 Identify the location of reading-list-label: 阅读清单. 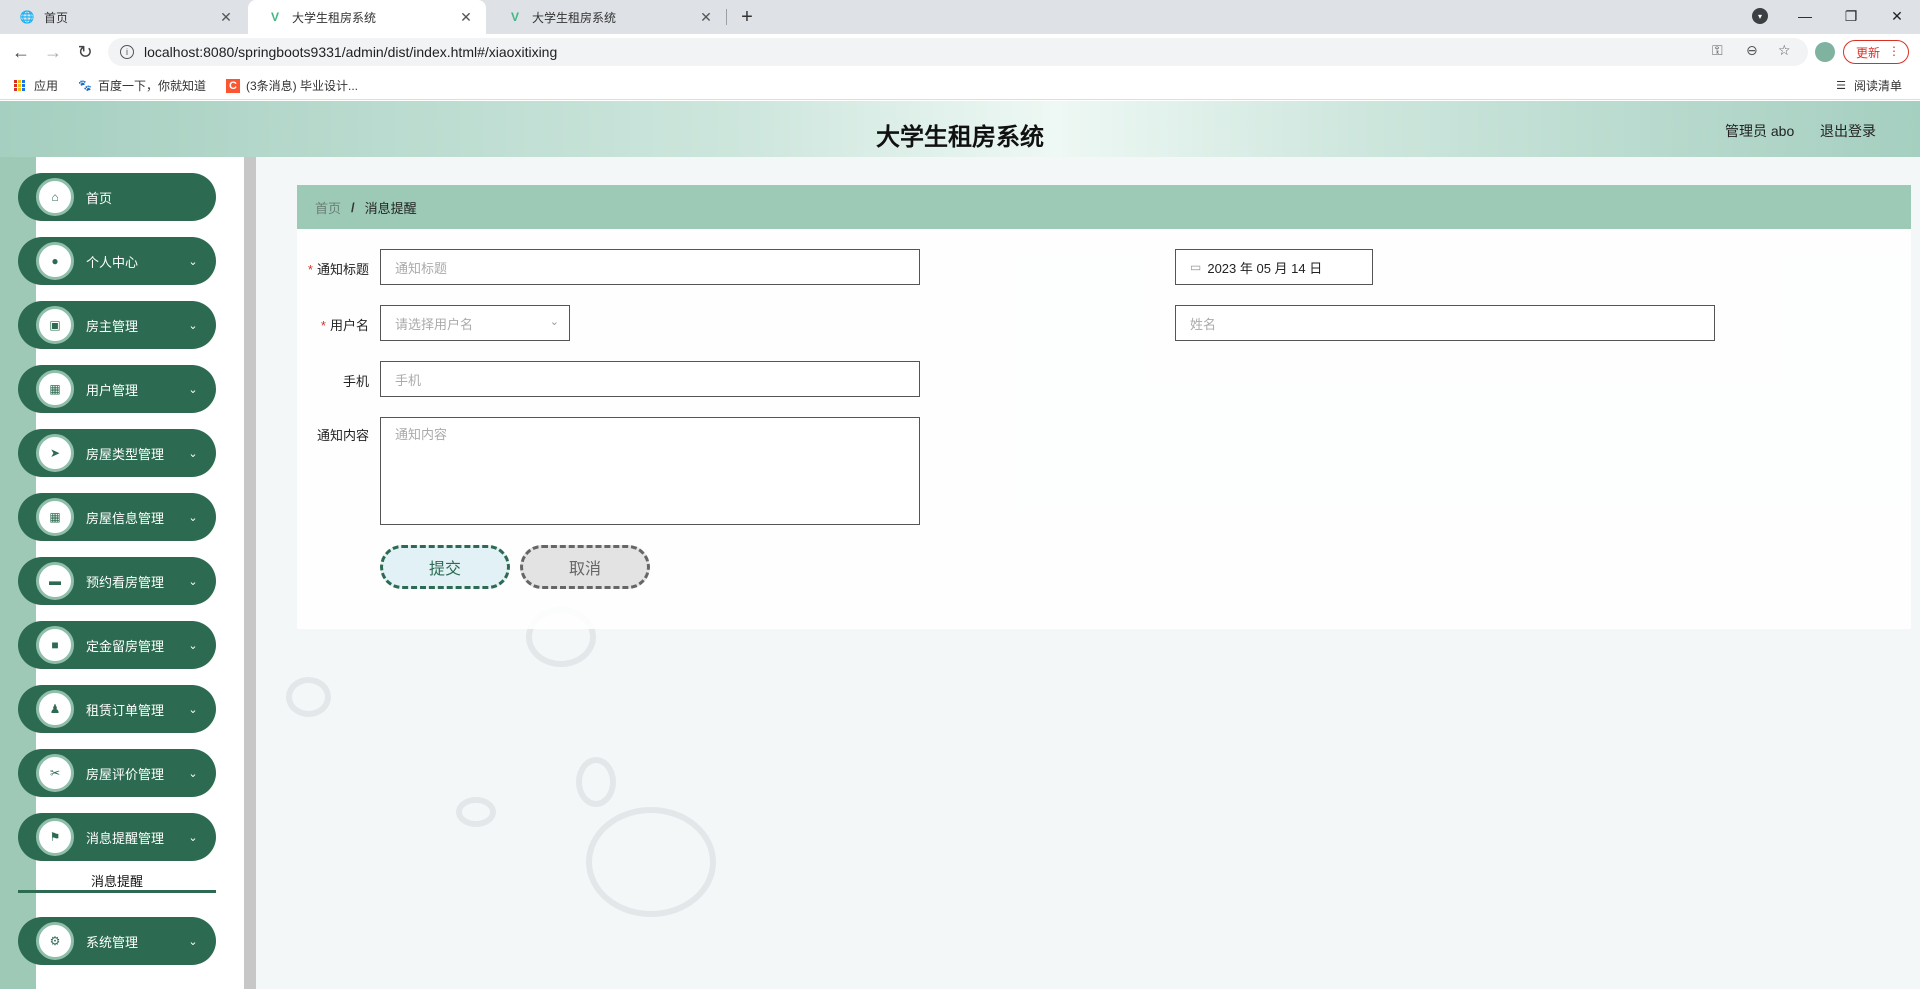
(1878, 86).